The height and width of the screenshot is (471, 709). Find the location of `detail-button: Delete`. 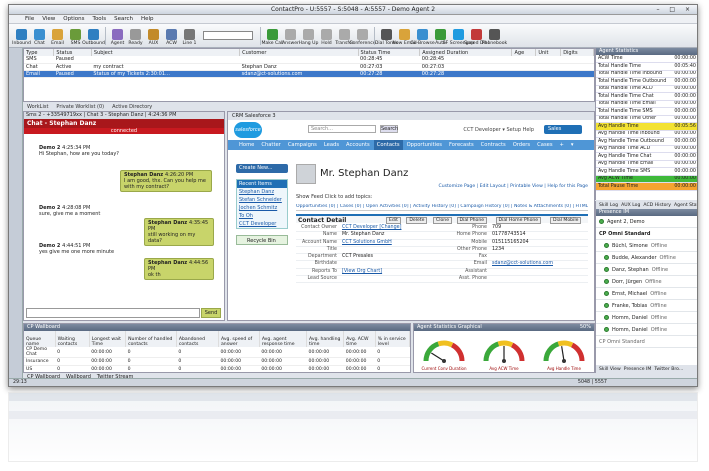

detail-button: Delete is located at coordinates (417, 220).